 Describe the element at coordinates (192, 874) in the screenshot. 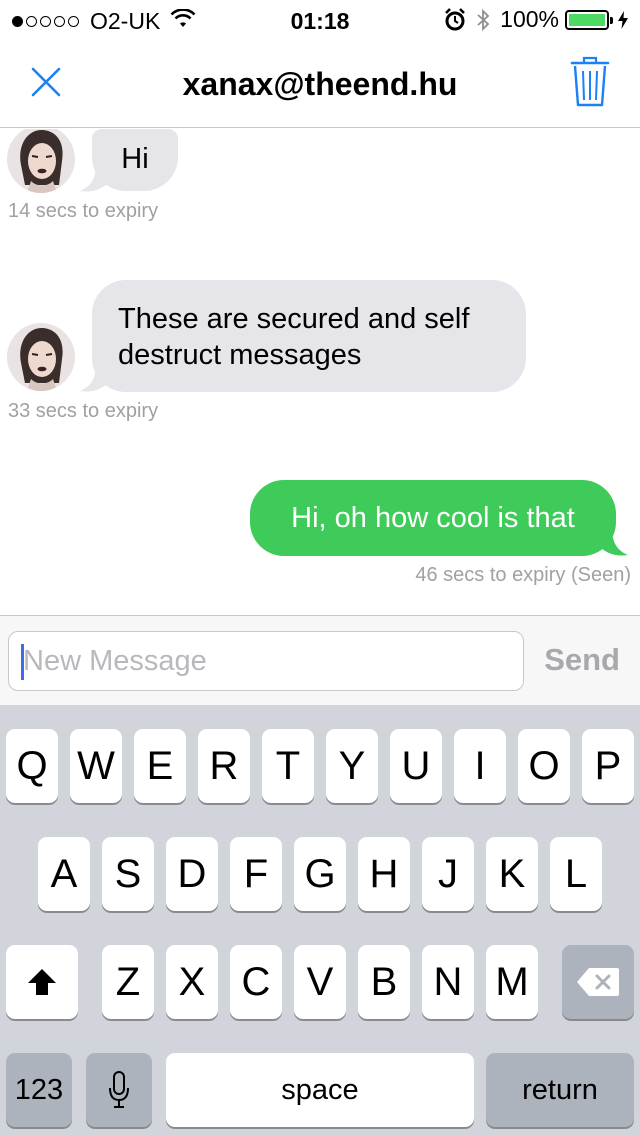

I see `key-d: D` at that location.